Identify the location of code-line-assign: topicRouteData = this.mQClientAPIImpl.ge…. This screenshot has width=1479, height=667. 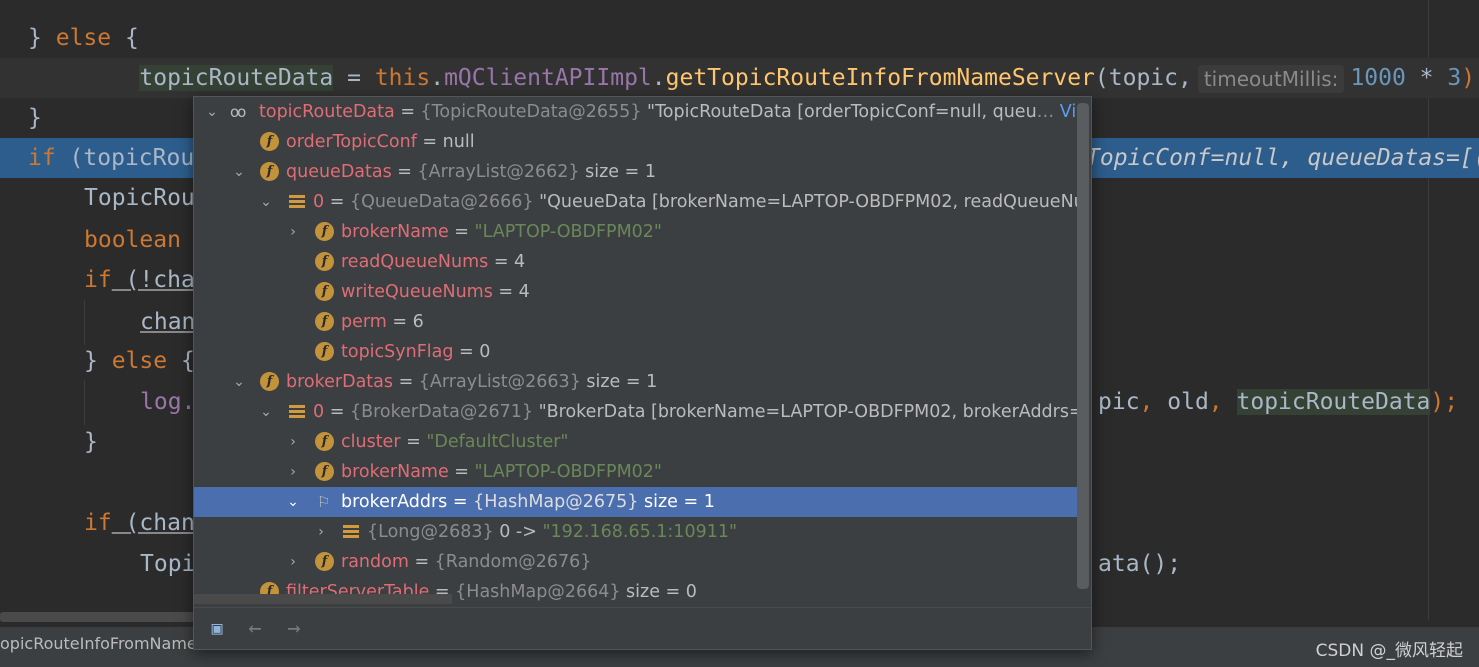
(739, 78).